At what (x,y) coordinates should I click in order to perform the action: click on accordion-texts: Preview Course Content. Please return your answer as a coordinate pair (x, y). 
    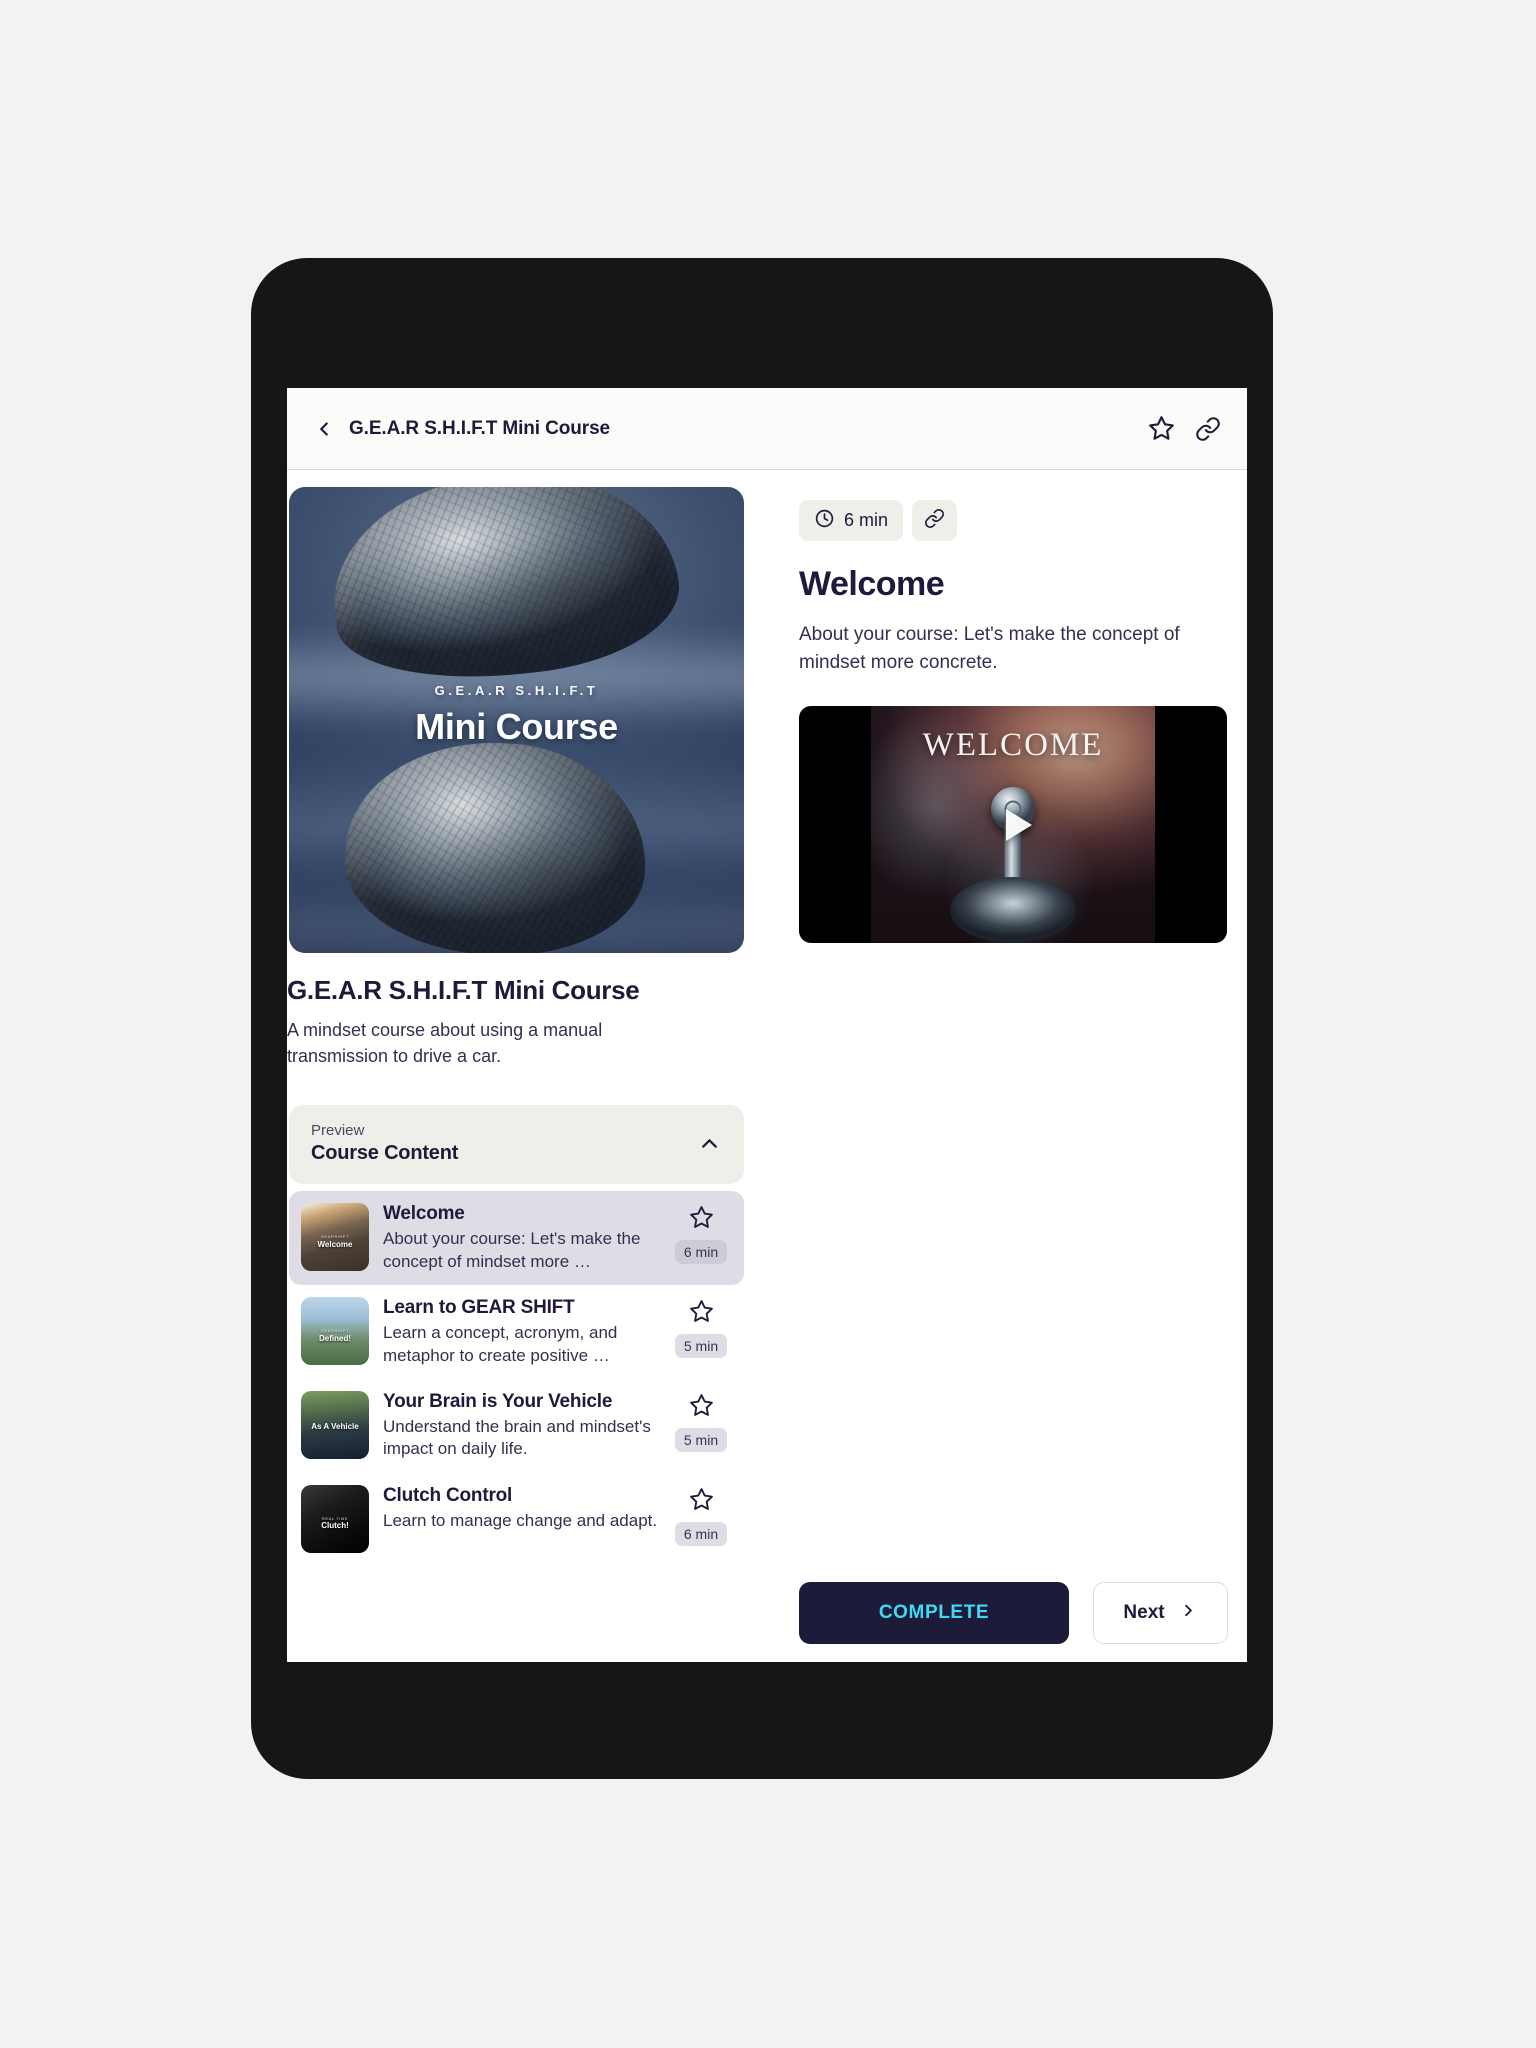
    Looking at the image, I should click on (504, 1143).